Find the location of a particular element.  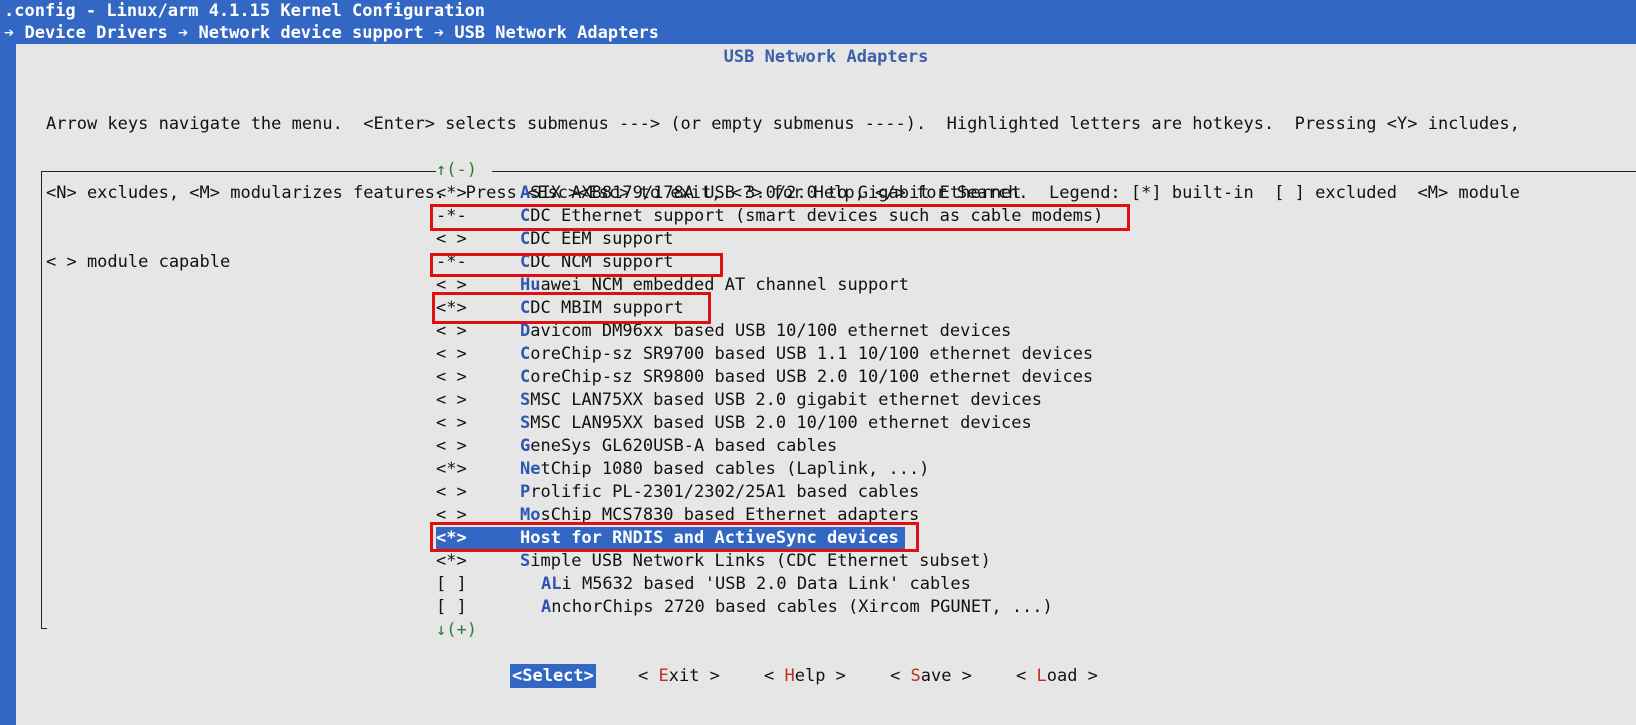

item-label-text: DC EEM support is located at coordinates (602, 239).